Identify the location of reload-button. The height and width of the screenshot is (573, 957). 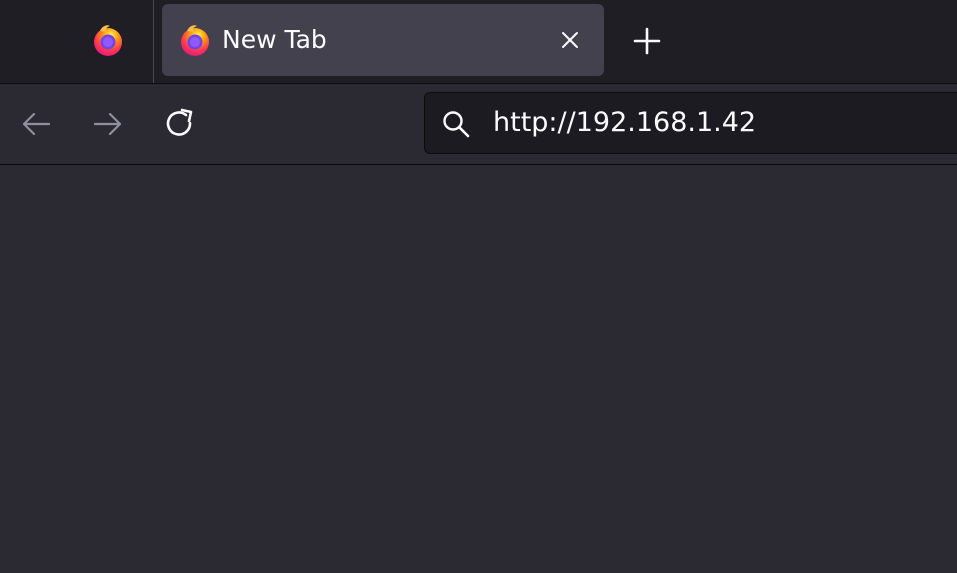
(180, 124).